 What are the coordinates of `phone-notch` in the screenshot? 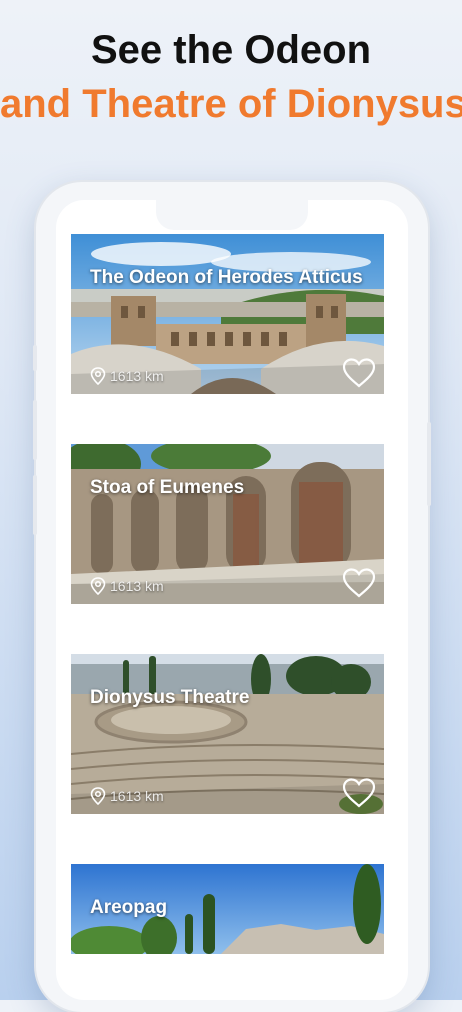 It's located at (232, 215).